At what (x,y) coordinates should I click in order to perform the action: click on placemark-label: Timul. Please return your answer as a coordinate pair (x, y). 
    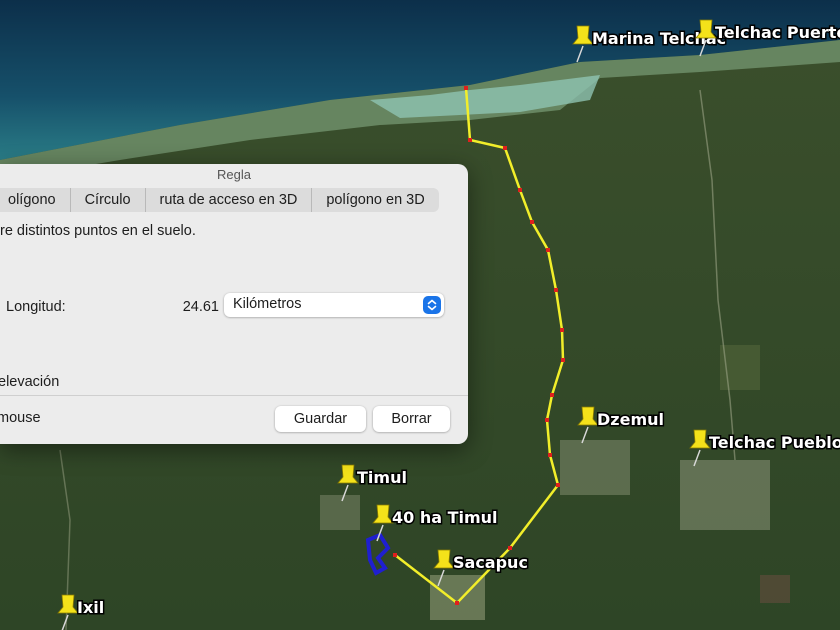
    Looking at the image, I should click on (382, 477).